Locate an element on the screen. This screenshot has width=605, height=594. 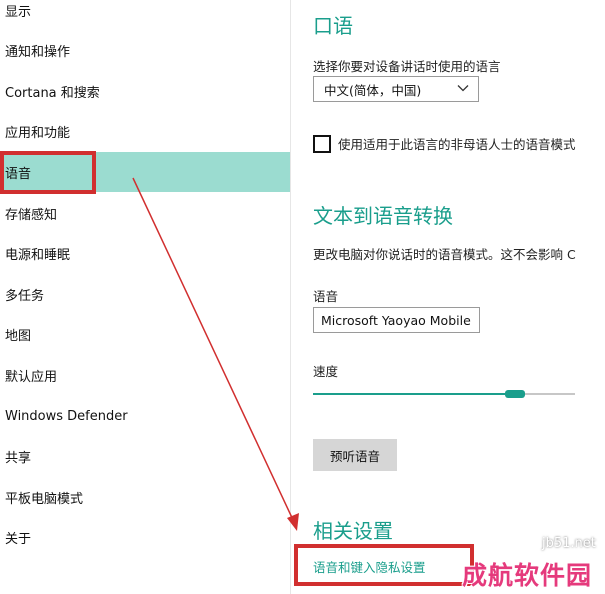
sidebar-item-label: 电源和睡眠 is located at coordinates (38, 255).